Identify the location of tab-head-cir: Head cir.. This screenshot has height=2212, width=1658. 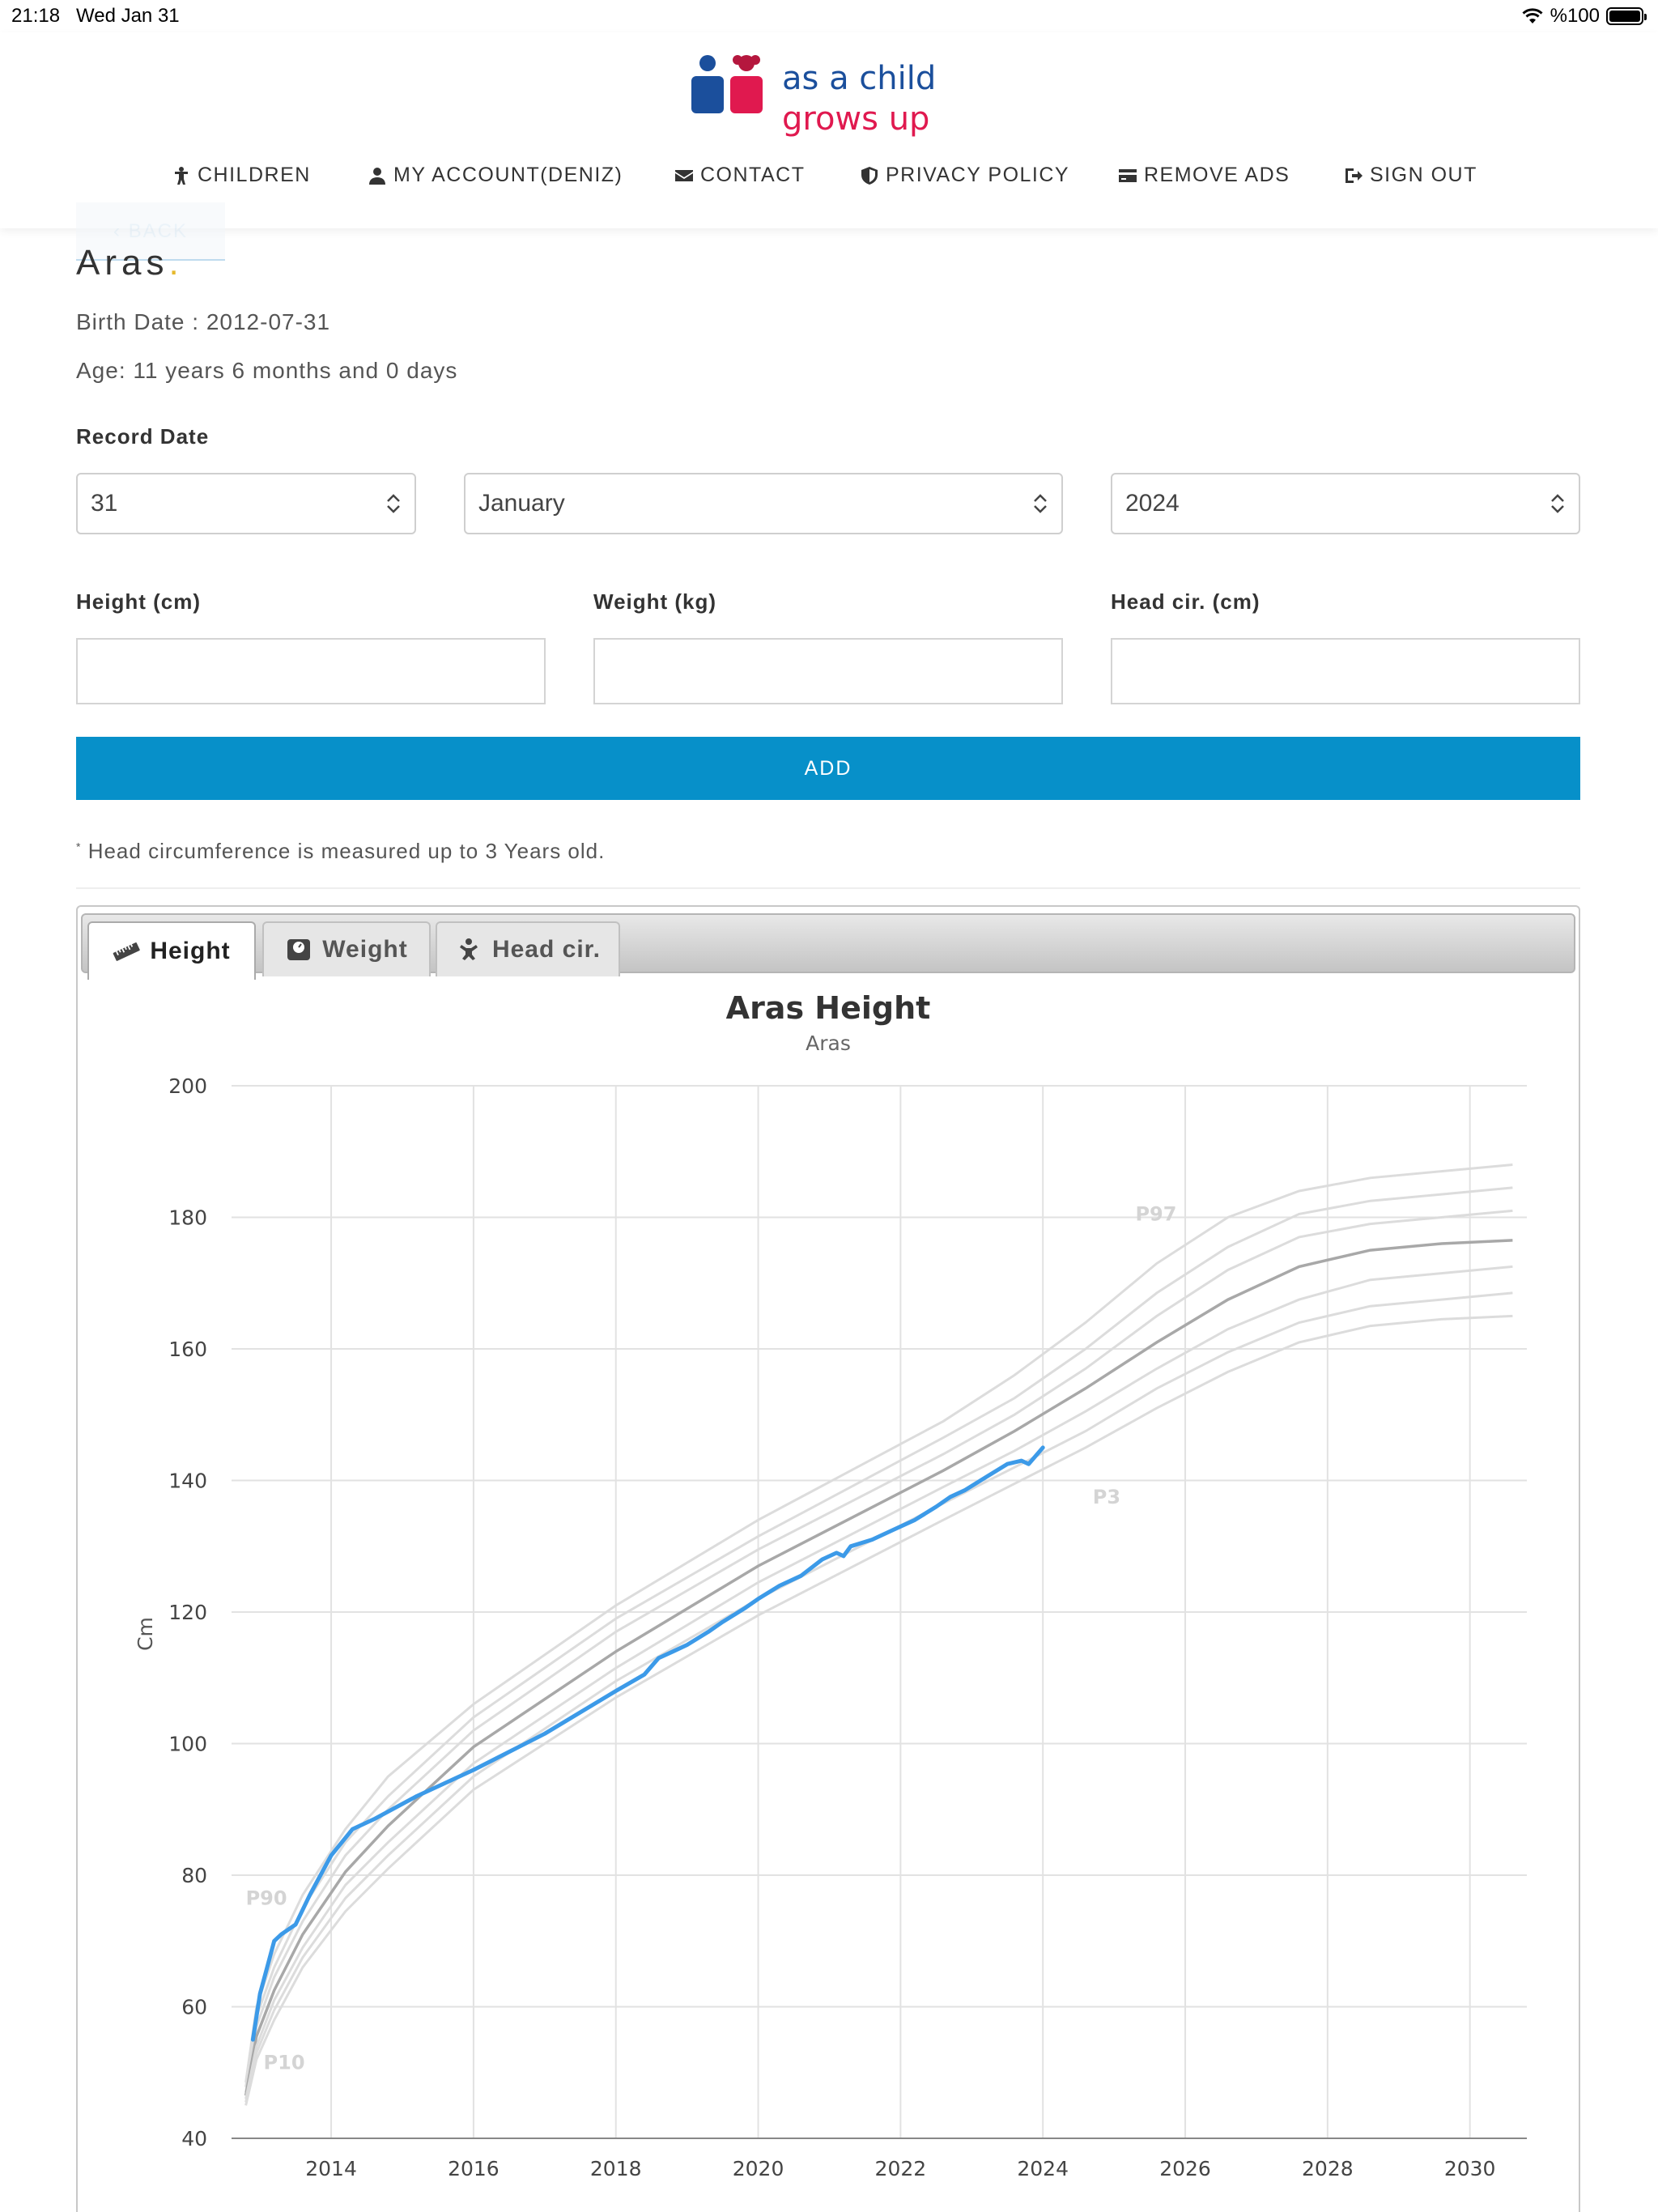
(528, 949).